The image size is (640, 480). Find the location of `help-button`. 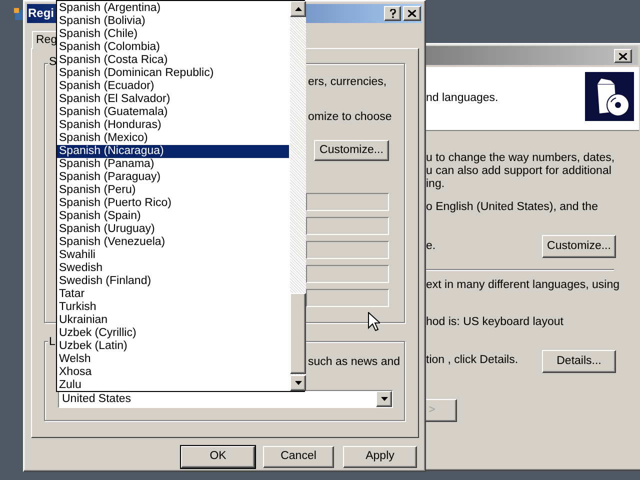

help-button is located at coordinates (392, 13).